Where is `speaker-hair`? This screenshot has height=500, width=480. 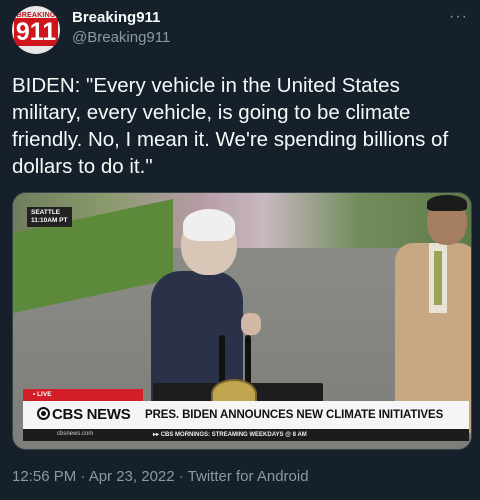 speaker-hair is located at coordinates (209, 225).